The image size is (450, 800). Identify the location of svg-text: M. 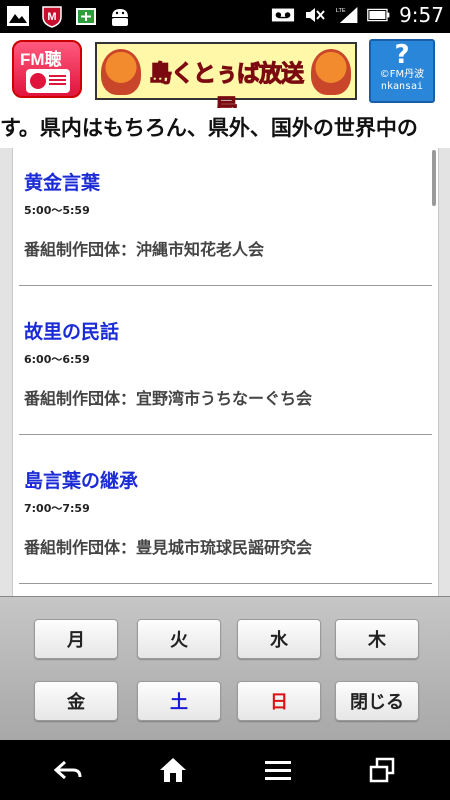
(51, 17).